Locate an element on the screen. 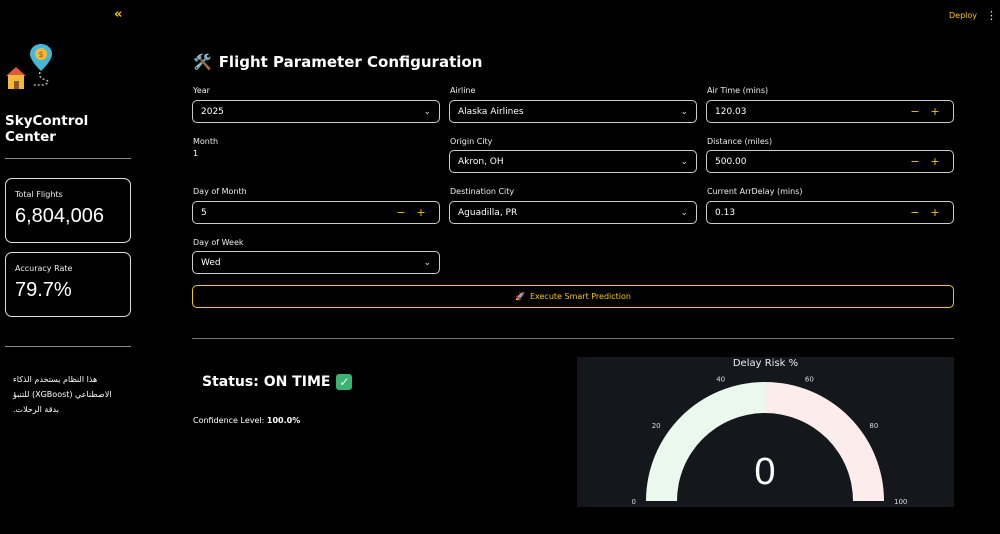  deploy-button: Deploy is located at coordinates (963, 15).